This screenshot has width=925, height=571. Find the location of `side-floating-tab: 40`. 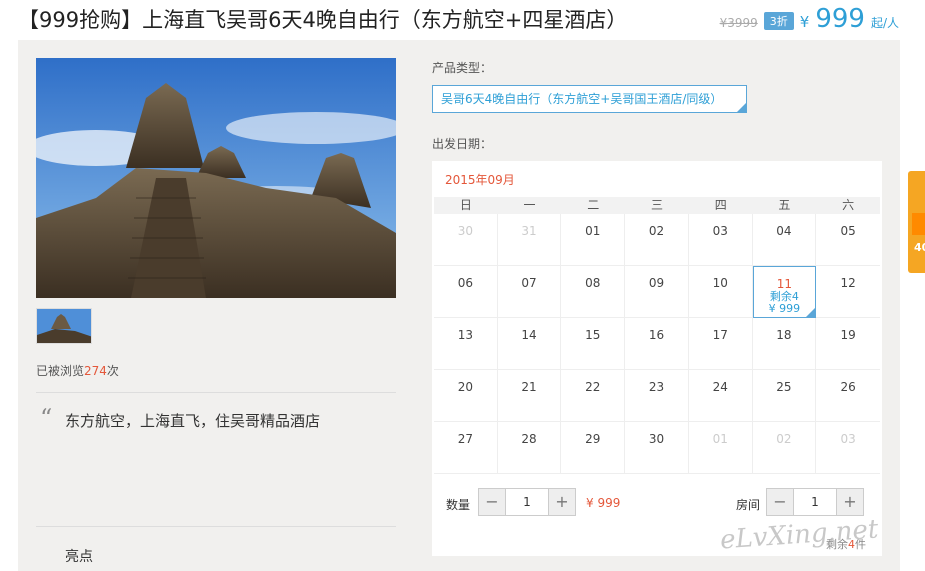

side-floating-tab: 40 is located at coordinates (916, 222).